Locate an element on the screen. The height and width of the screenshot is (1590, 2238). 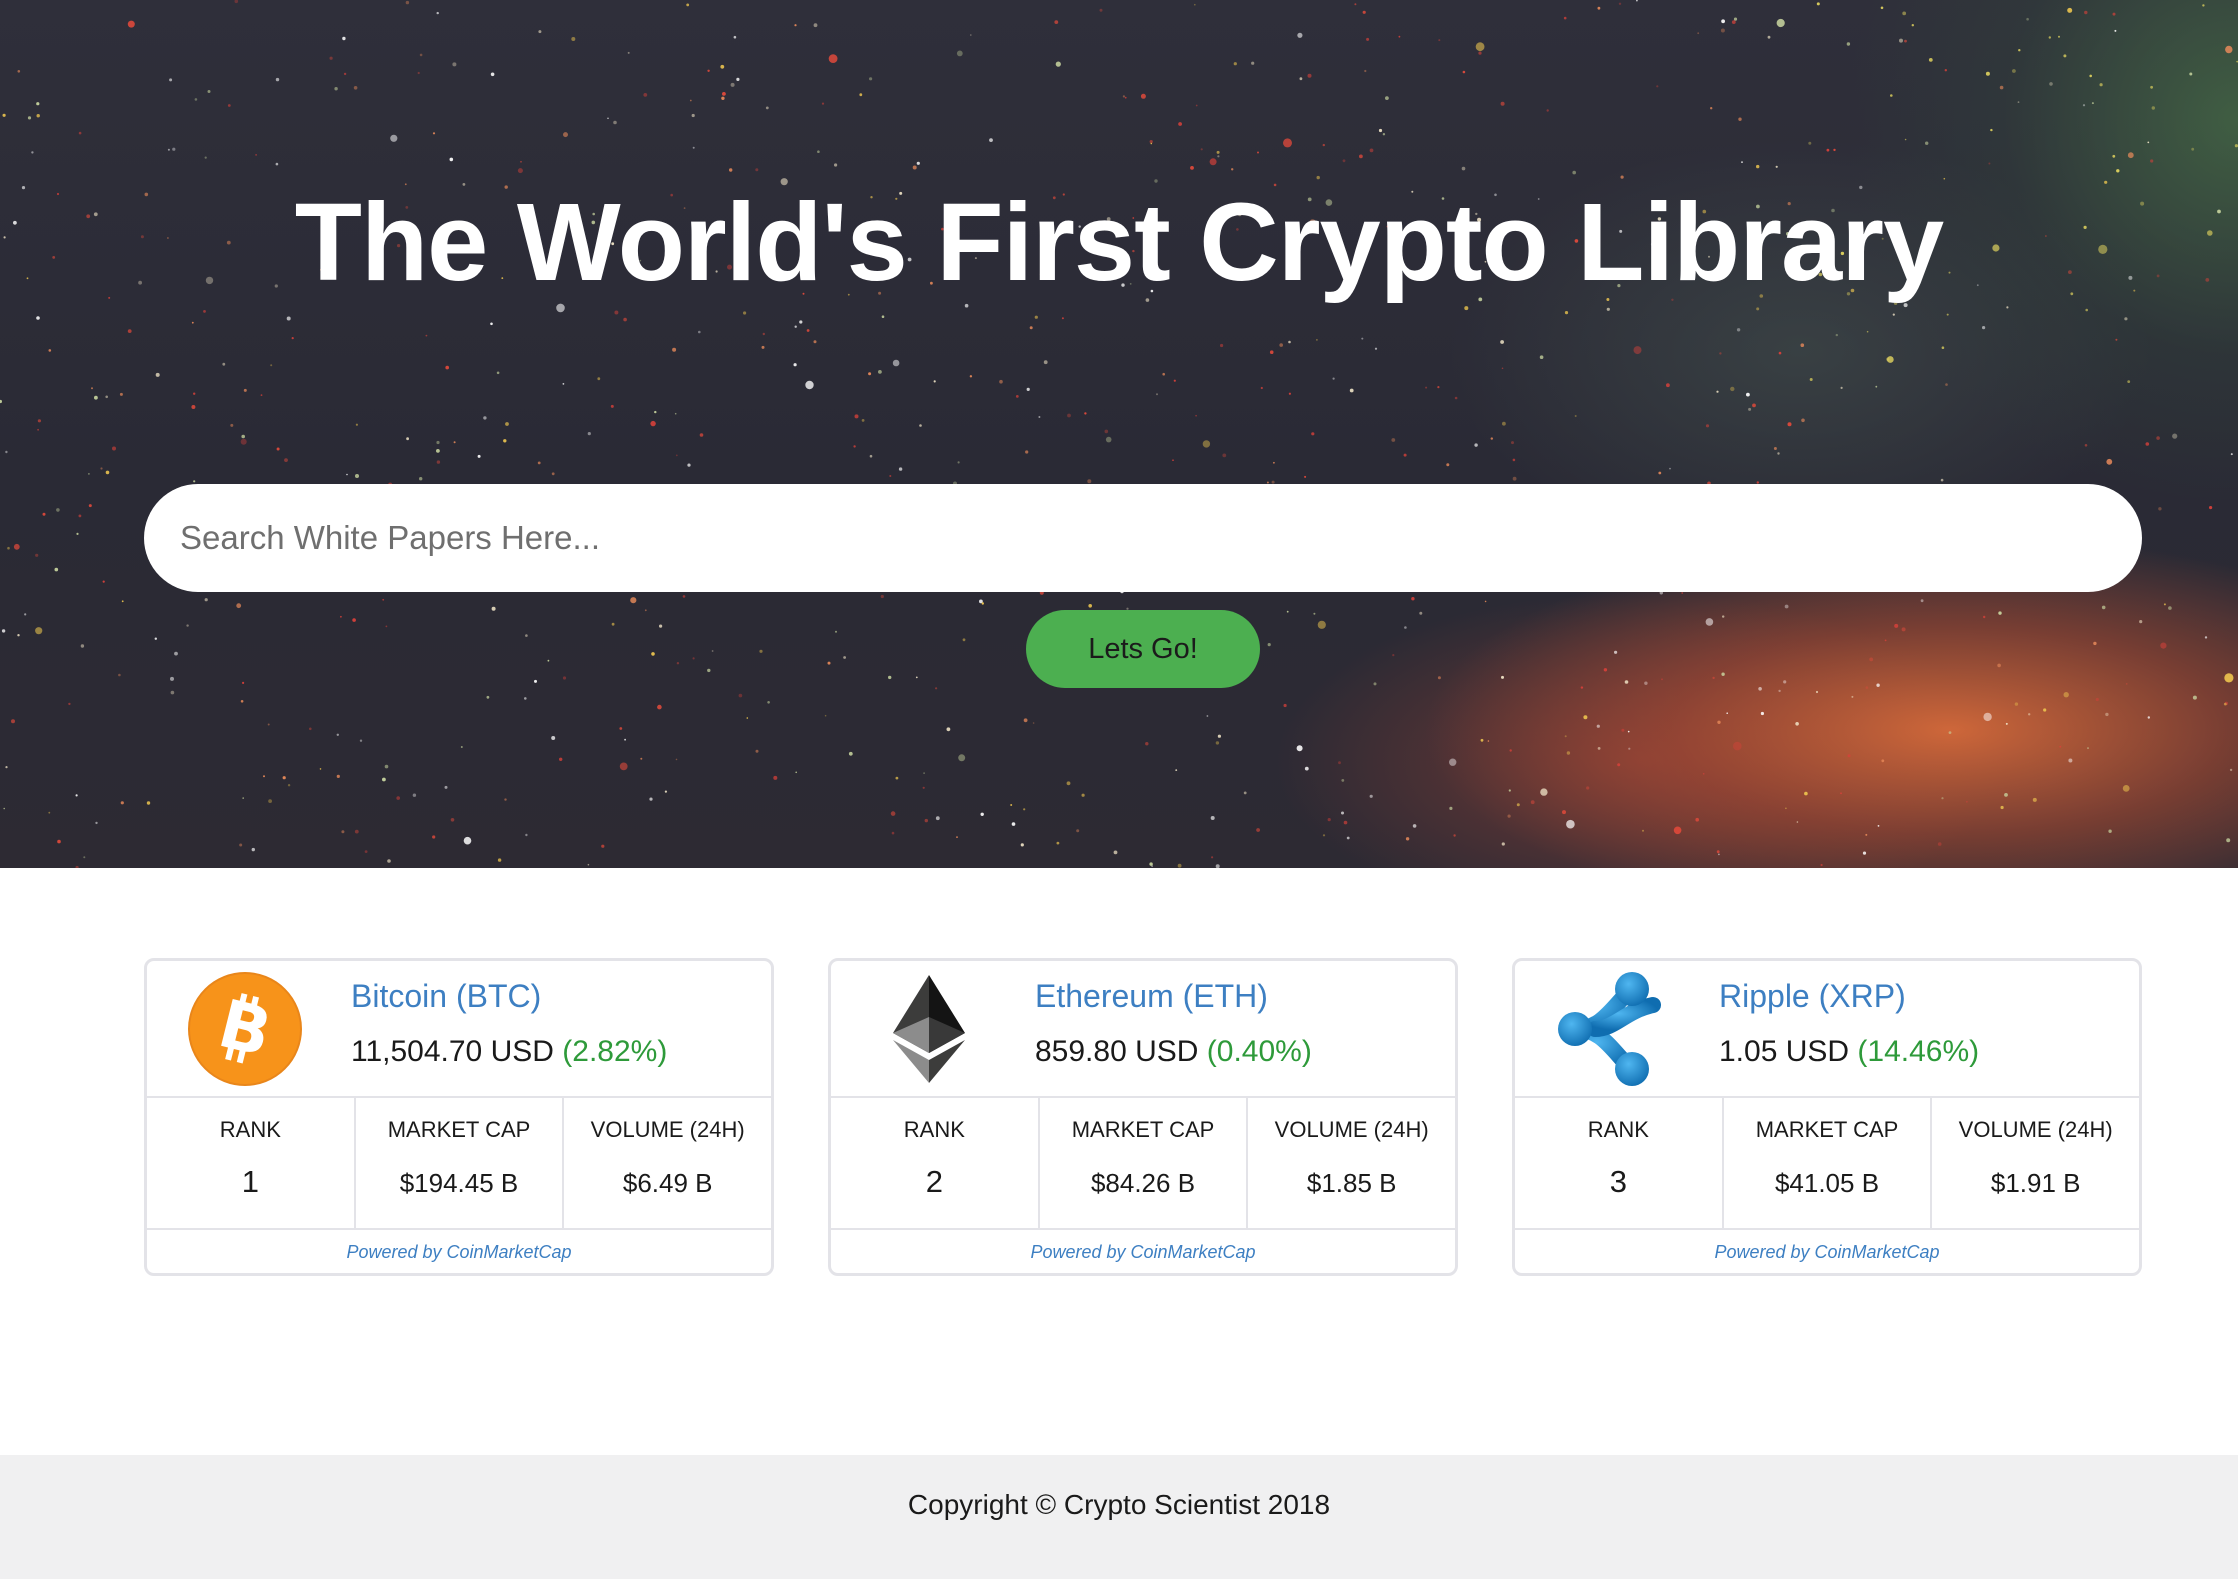
stat-label: MARKET CAP is located at coordinates (459, 1129).